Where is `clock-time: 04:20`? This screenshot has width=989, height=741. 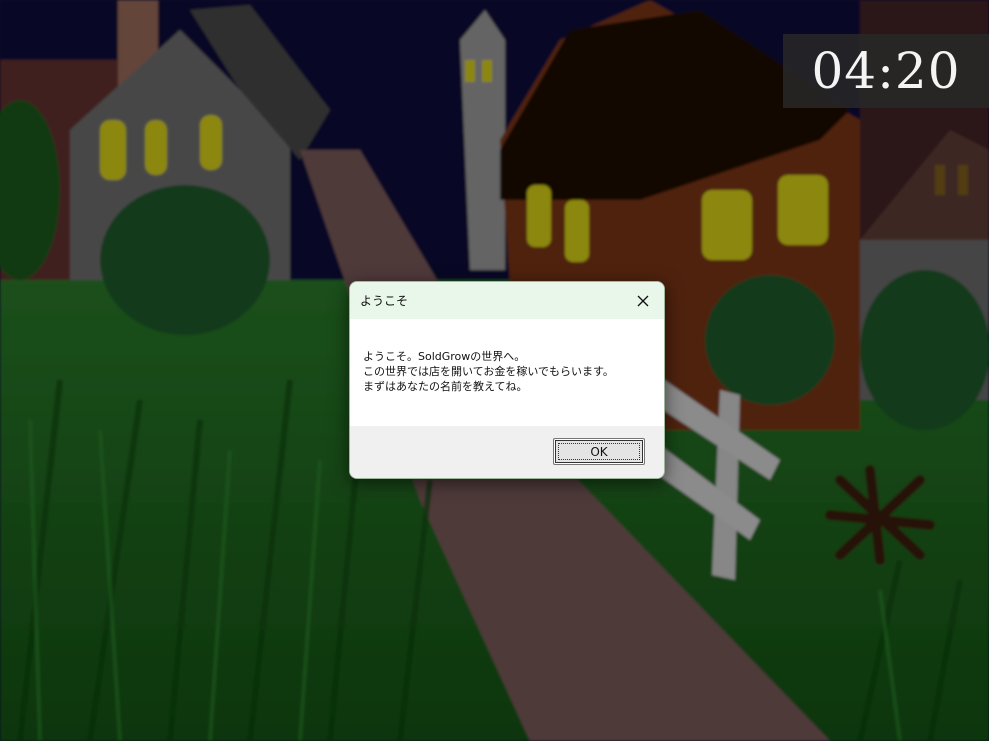
clock-time: 04:20 is located at coordinates (886, 71).